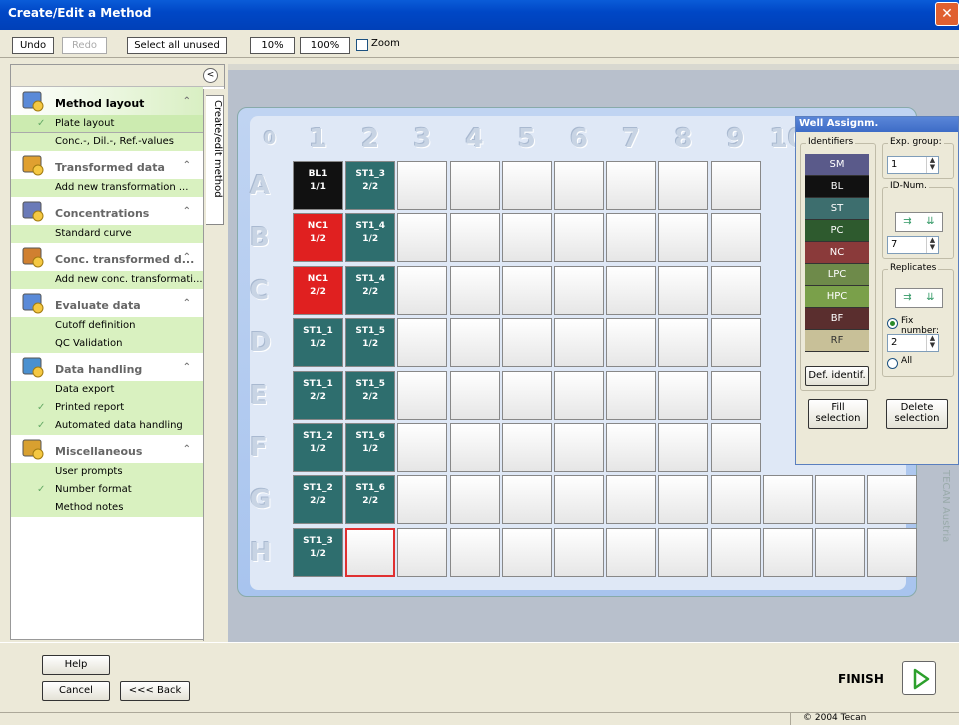 The image size is (959, 725). I want to click on task-item: ✓ Printed report, so click(107, 408).